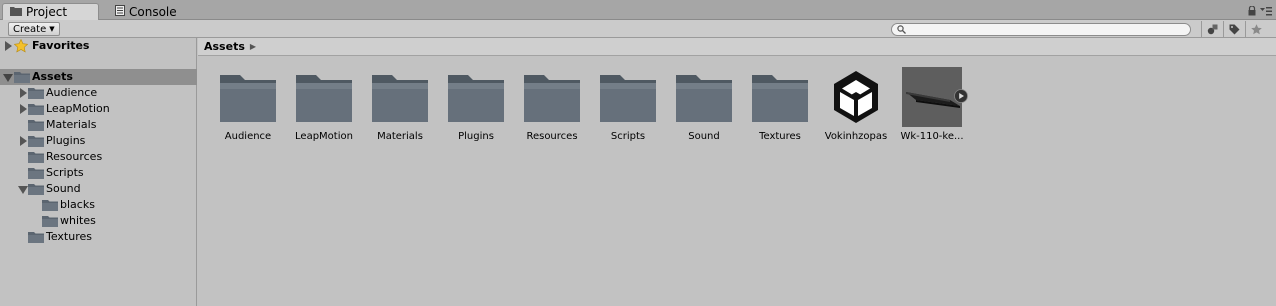 The image size is (1276, 306). I want to click on window-controls, so click(1260, 12).